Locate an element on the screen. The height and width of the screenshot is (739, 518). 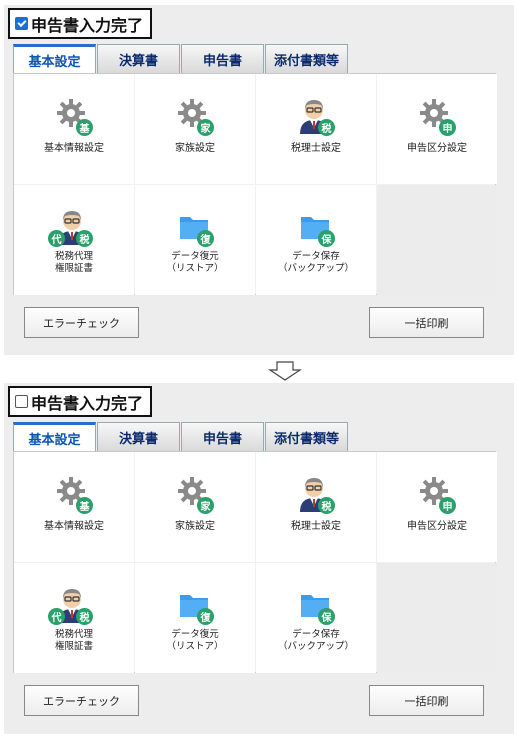
down-arrow-icon is located at coordinates (285, 371).